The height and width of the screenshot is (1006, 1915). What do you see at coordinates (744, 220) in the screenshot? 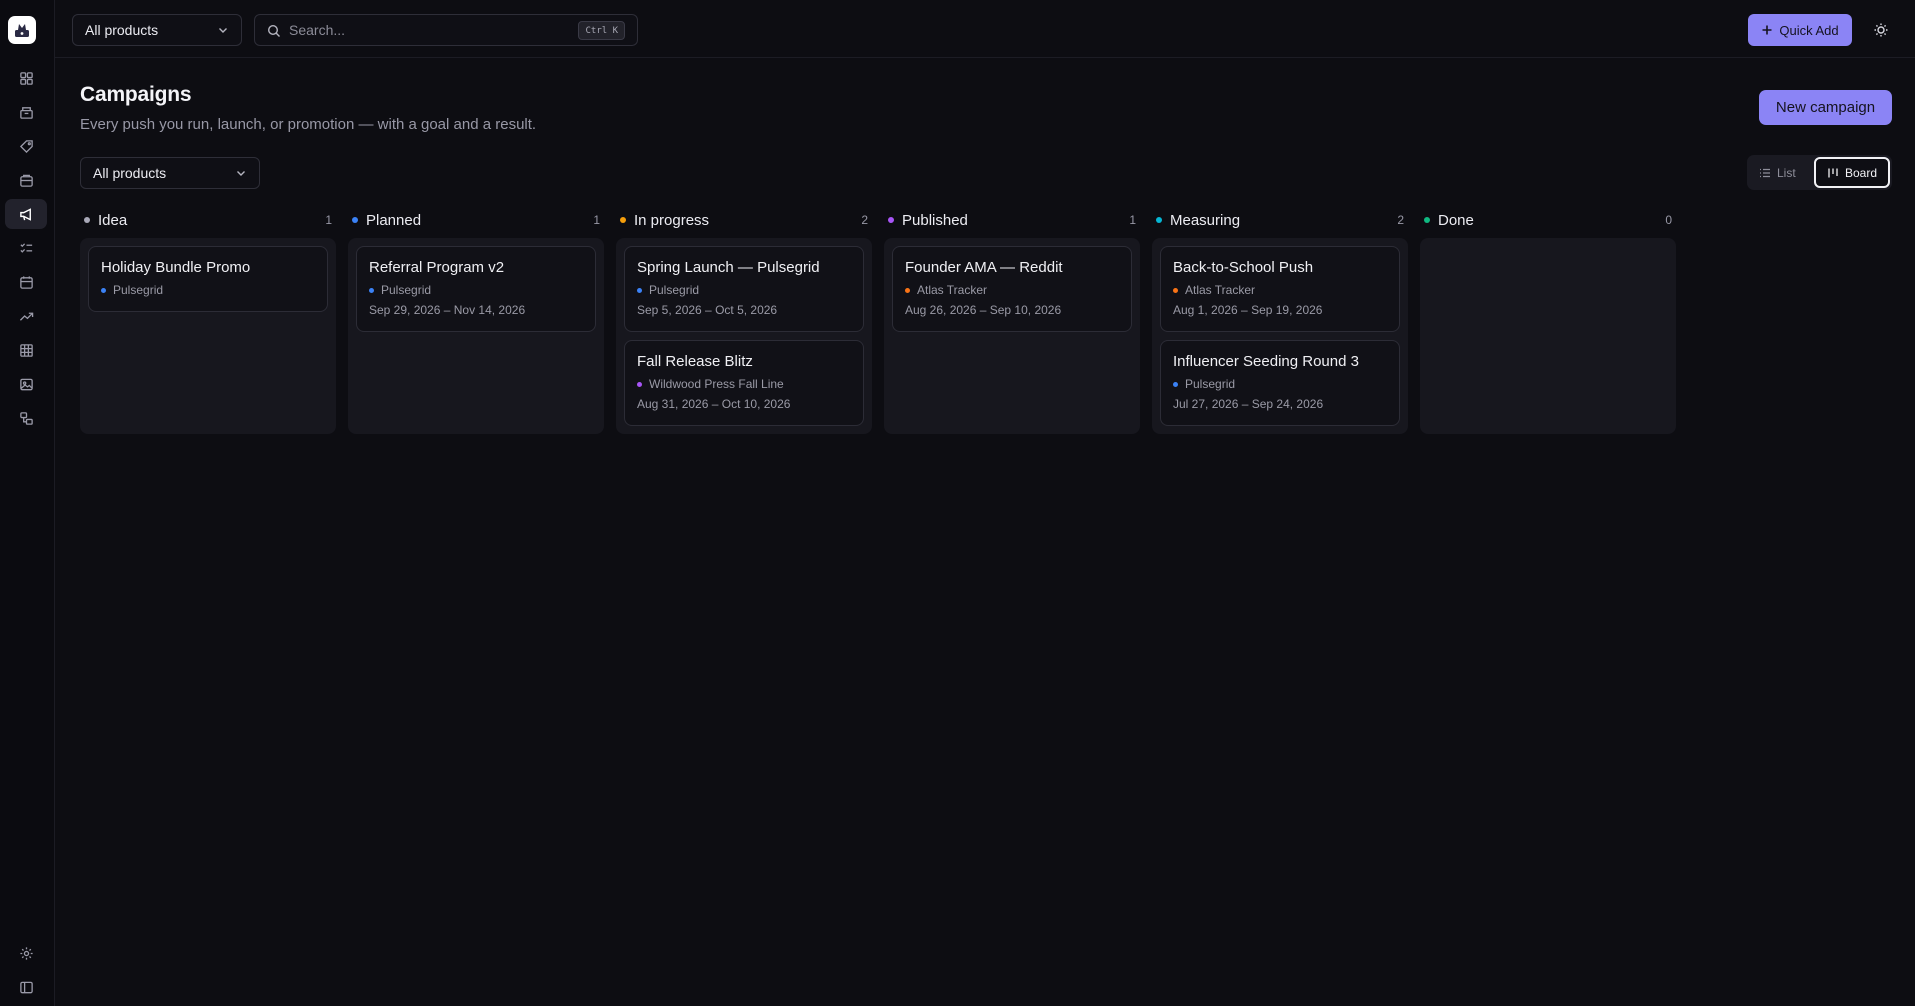
I see `column-header: In progress 2` at bounding box center [744, 220].